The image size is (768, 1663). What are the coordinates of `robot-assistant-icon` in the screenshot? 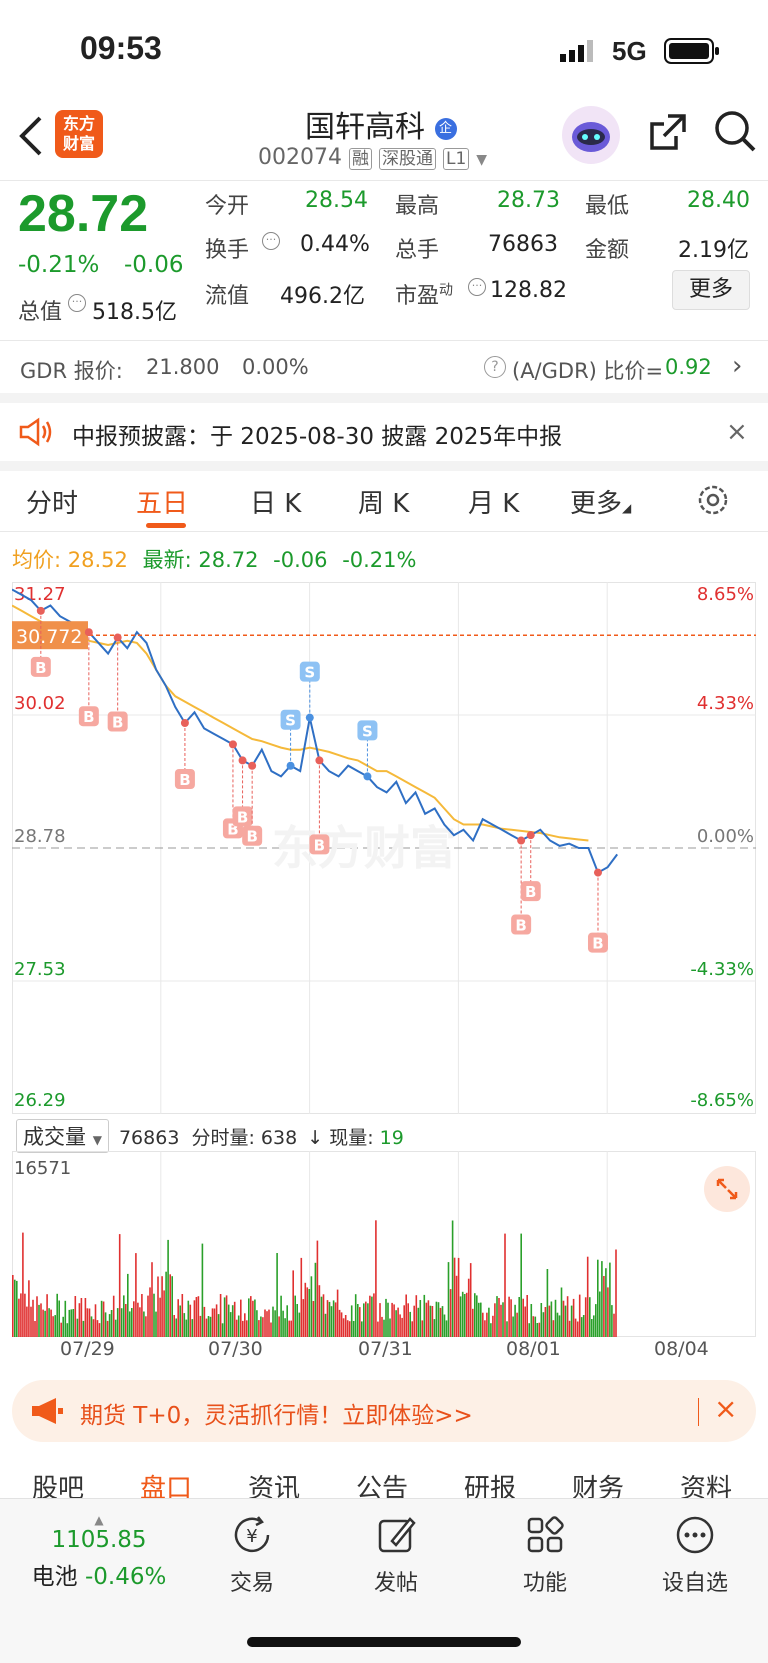 It's located at (591, 135).